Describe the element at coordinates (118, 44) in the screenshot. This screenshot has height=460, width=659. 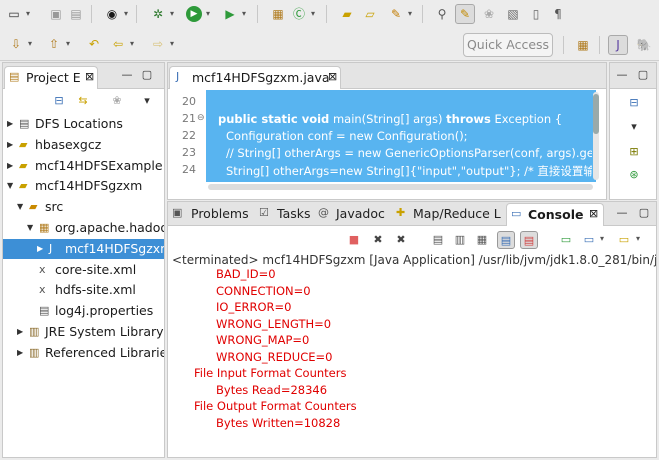
I see `back-icon: ⇦` at that location.